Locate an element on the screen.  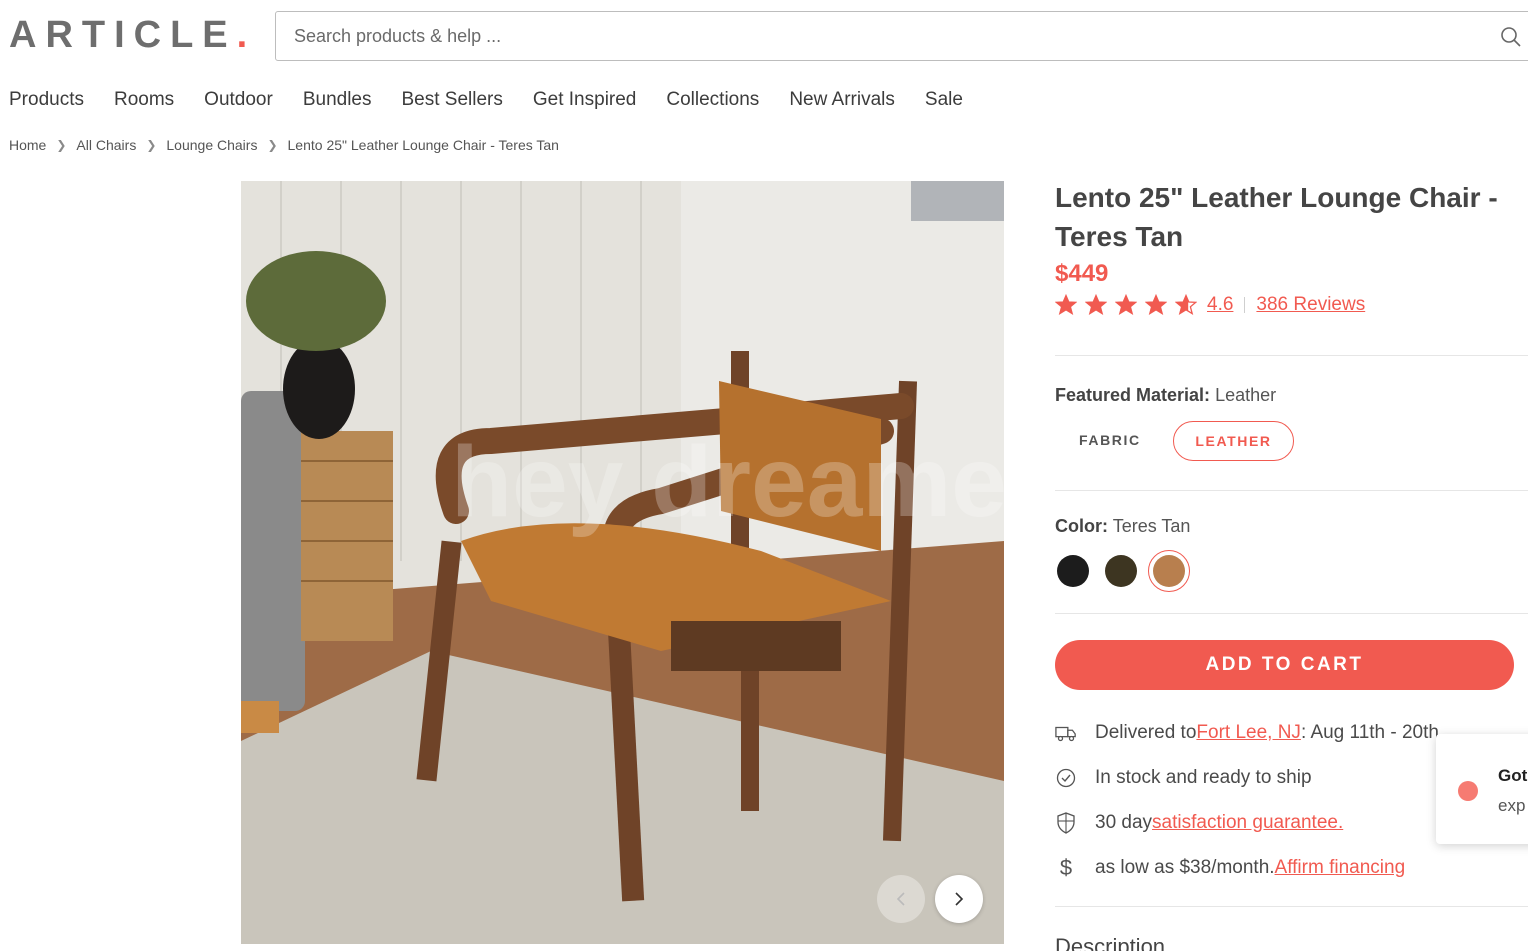
reviews-link: 386 Reviews is located at coordinates (1310, 305).